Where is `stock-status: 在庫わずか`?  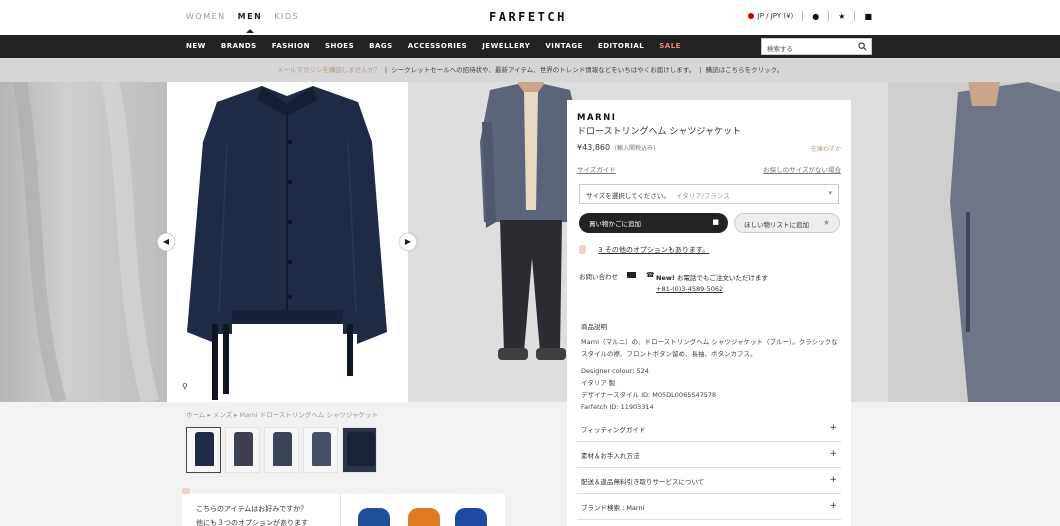
stock-status: 在庫わずか is located at coordinates (825, 149).